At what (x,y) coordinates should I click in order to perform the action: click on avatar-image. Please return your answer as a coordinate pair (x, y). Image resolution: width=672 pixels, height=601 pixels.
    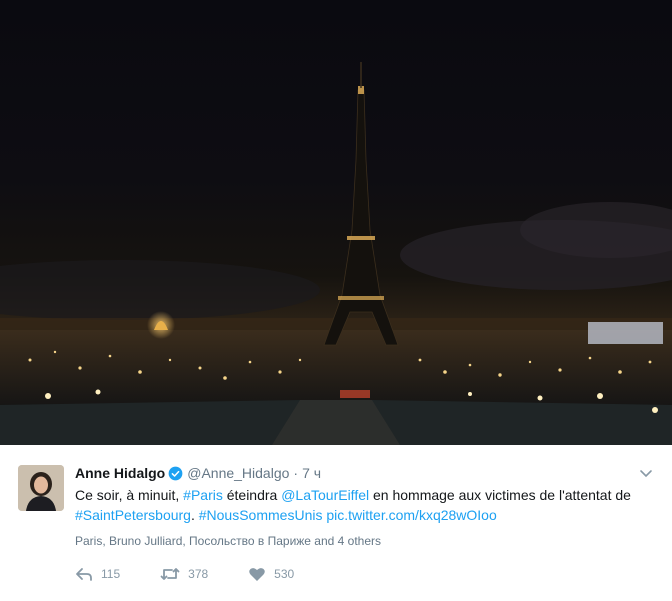
    Looking at the image, I should click on (41, 488).